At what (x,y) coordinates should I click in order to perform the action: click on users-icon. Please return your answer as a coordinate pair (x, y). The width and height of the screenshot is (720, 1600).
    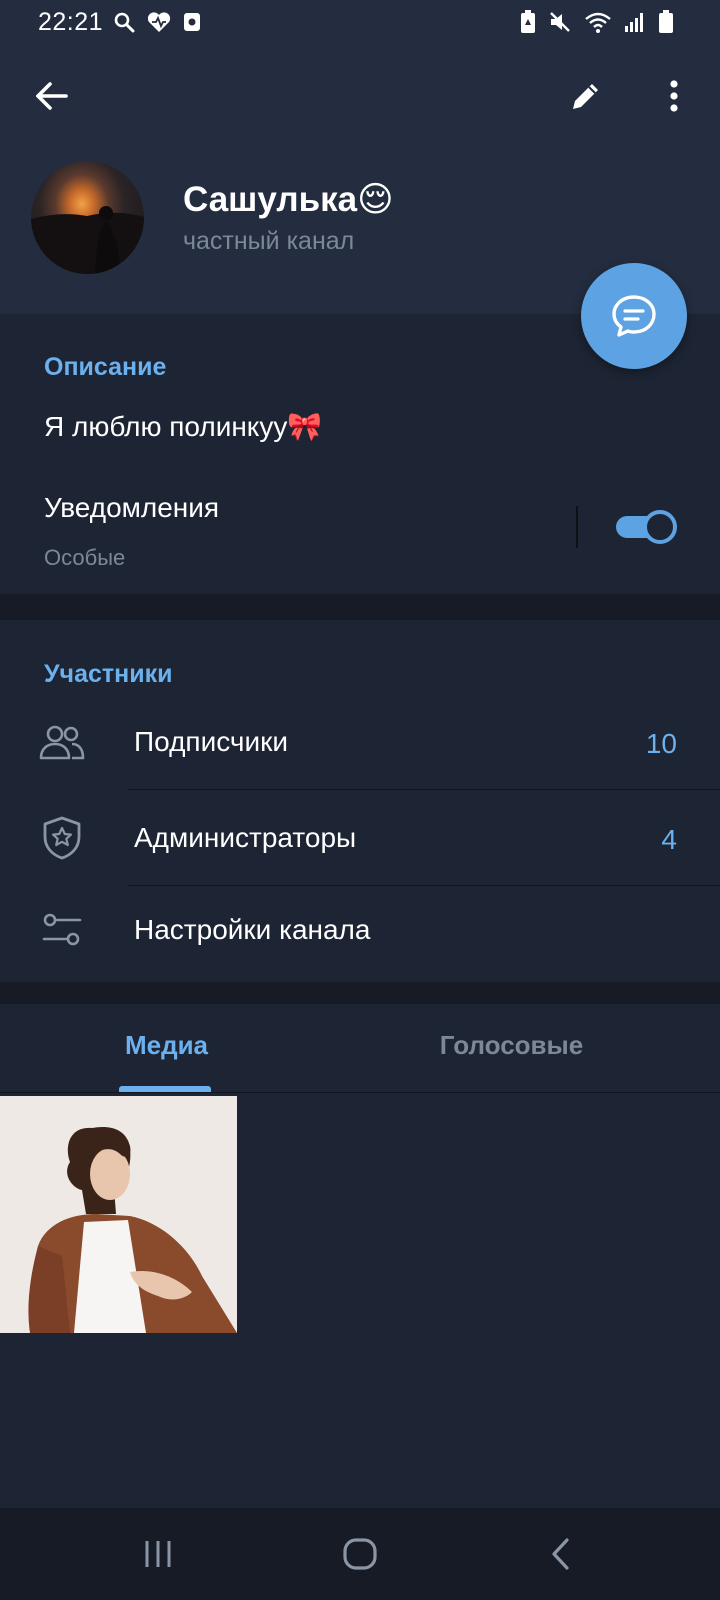
    Looking at the image, I should click on (62, 742).